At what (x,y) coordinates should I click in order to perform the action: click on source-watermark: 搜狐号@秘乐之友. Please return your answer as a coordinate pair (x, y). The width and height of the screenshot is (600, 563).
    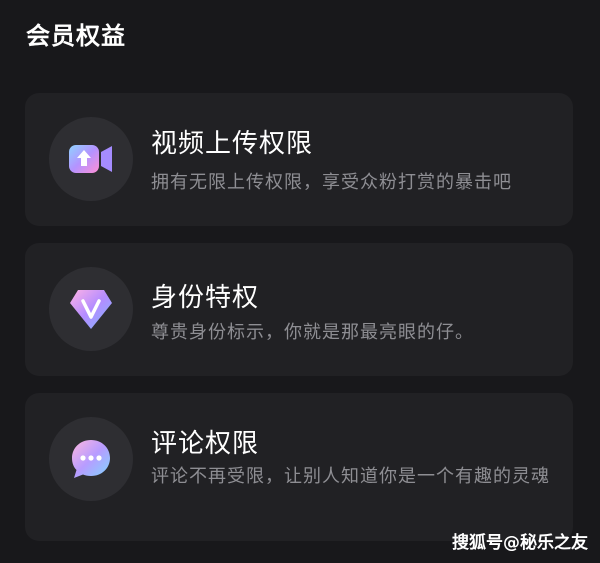
    Looking at the image, I should click on (520, 543).